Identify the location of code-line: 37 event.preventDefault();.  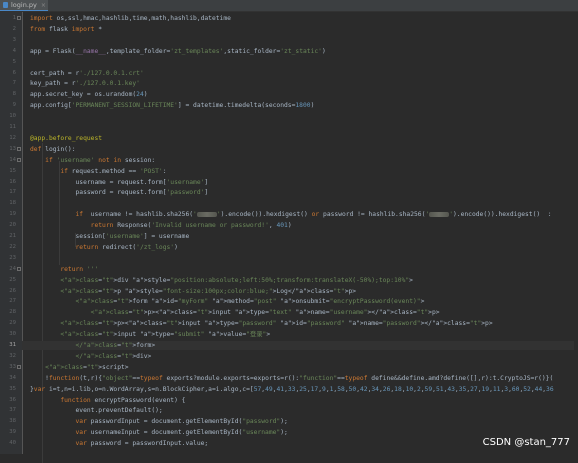
(293, 410).